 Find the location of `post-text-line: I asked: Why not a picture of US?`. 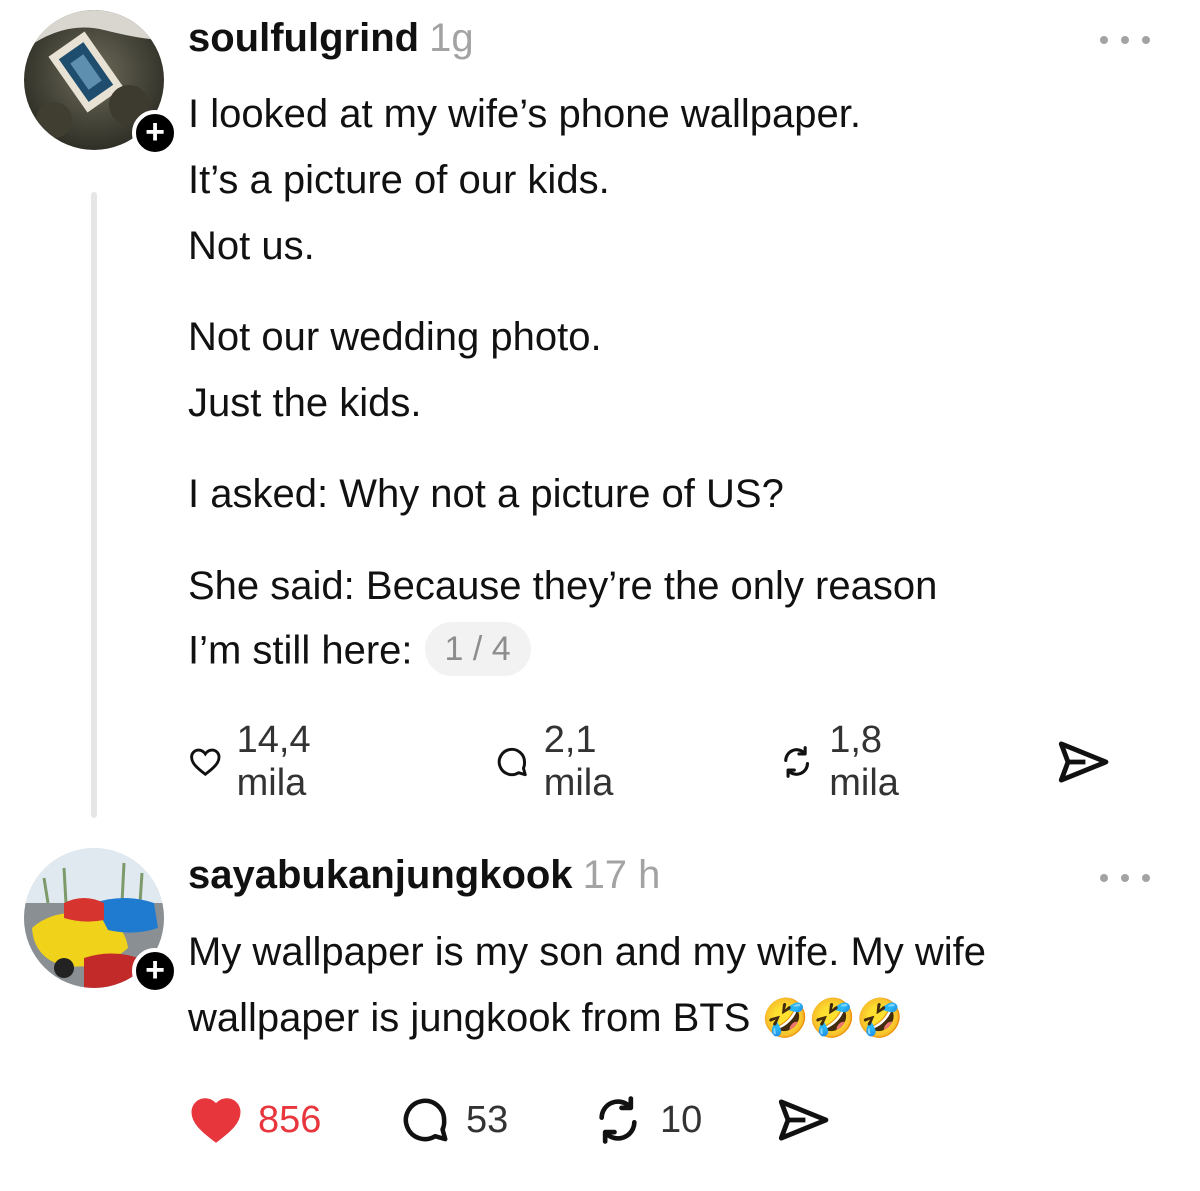

post-text-line: I asked: Why not a picture of US? is located at coordinates (486, 494).